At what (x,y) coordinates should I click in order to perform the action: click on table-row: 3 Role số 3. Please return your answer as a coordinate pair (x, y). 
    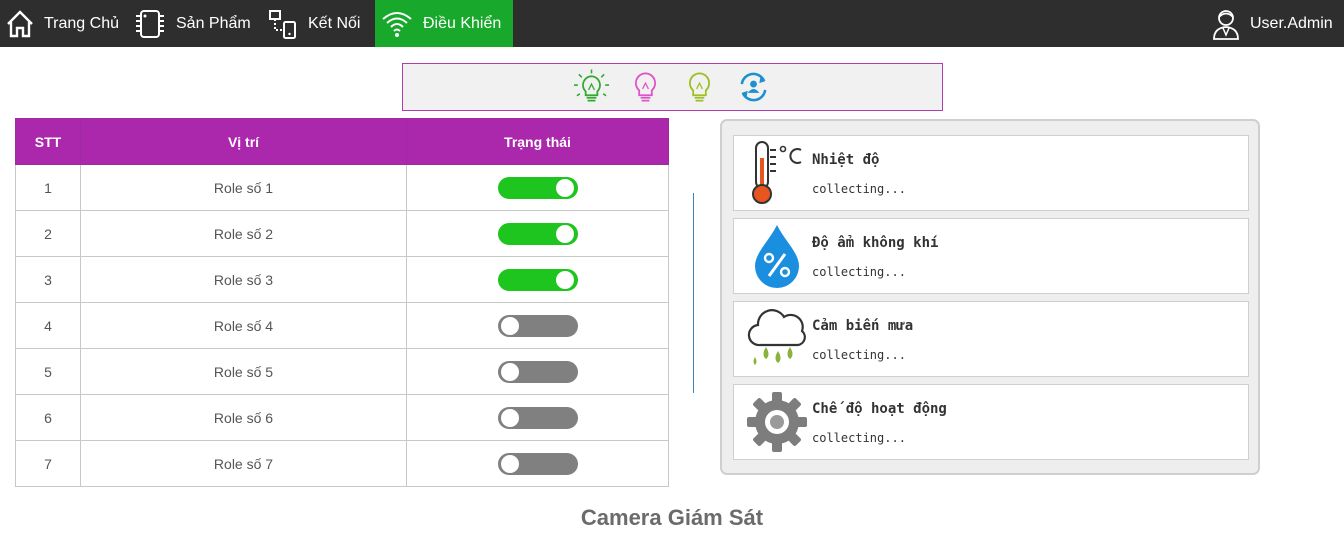
    Looking at the image, I should click on (342, 279).